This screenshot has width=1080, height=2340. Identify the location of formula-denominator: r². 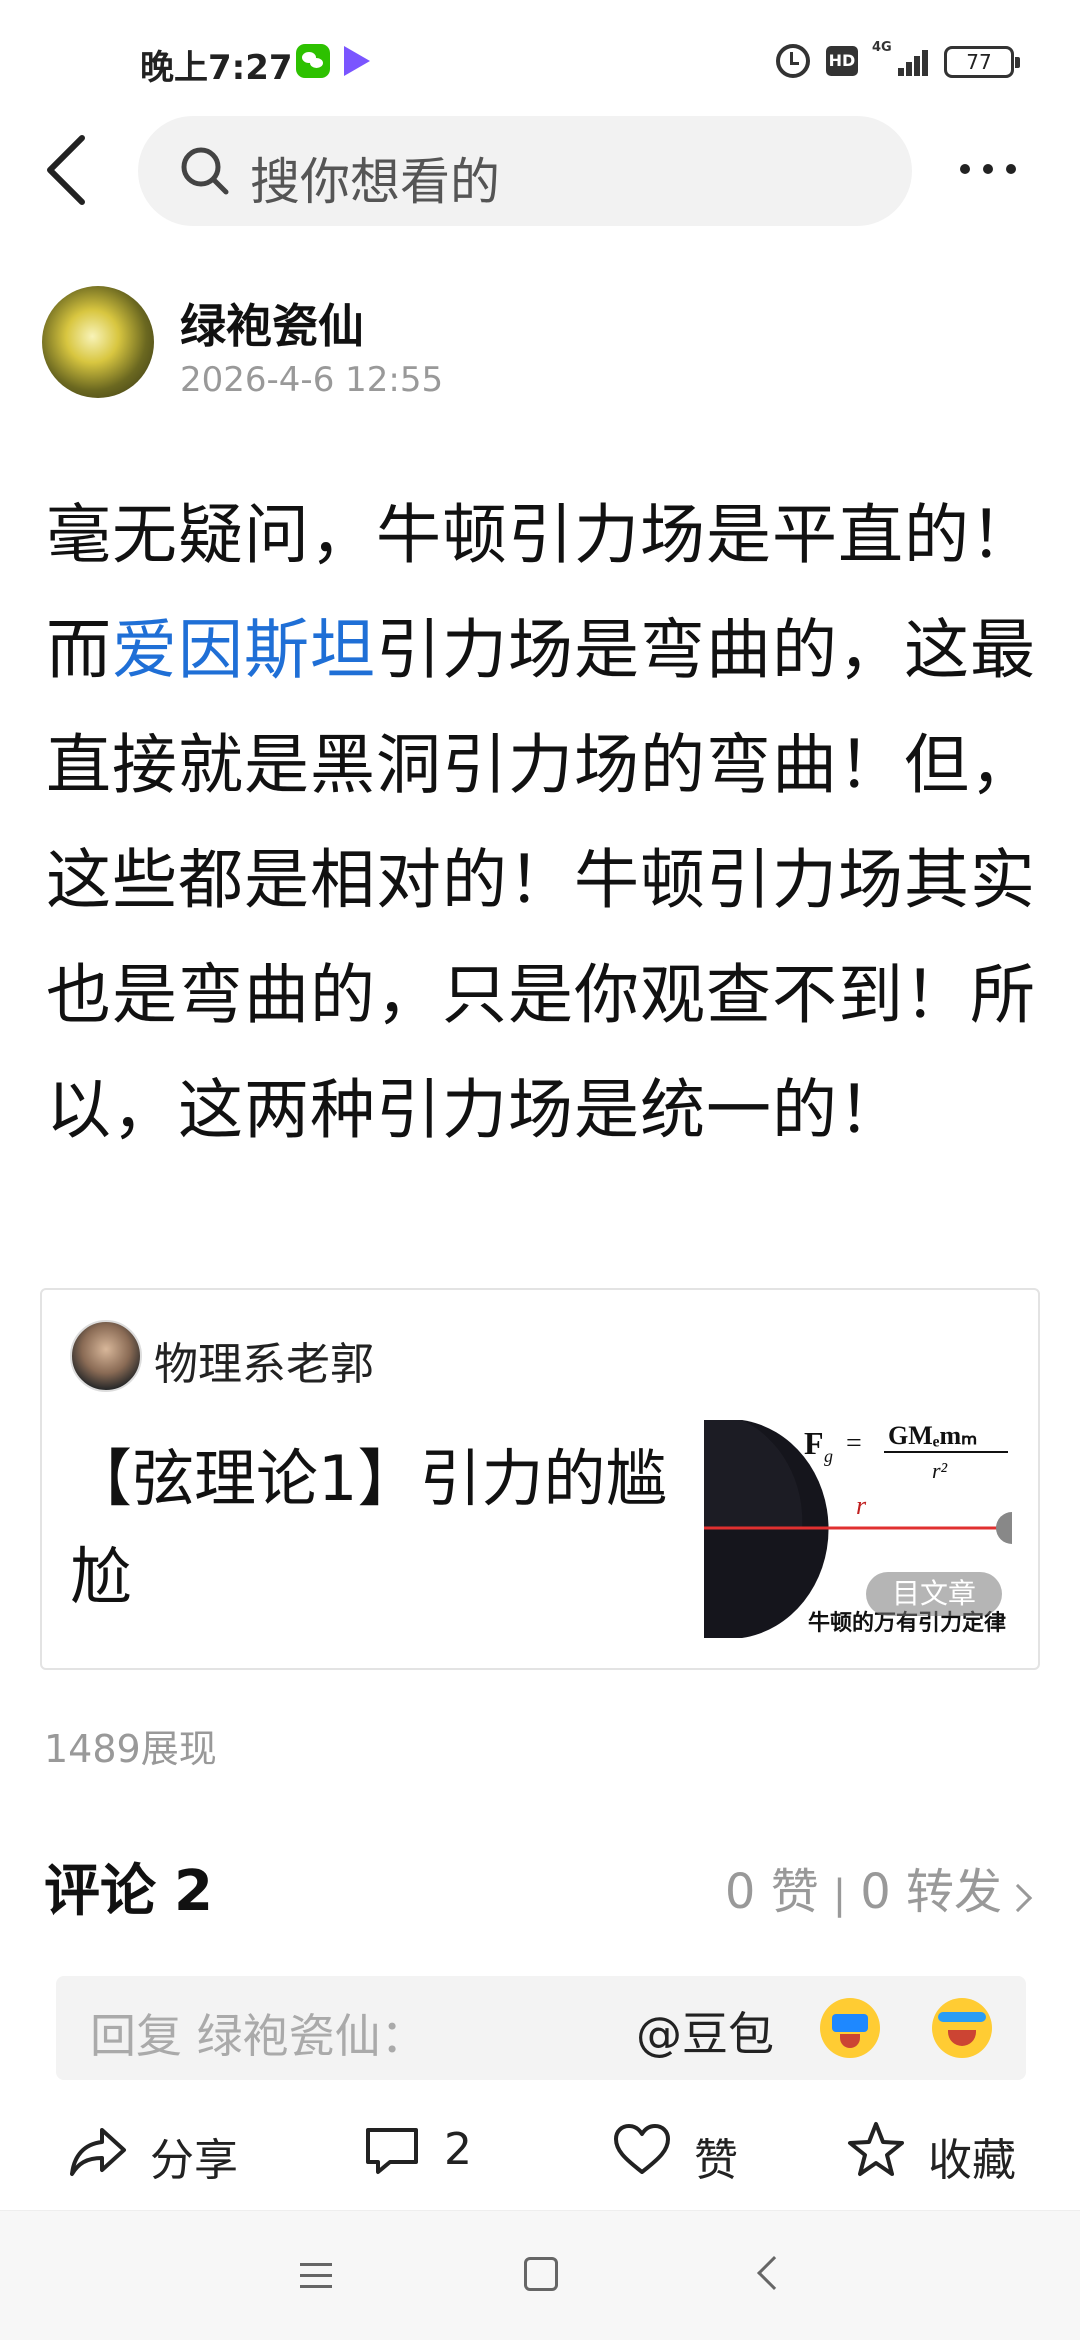
(940, 1470).